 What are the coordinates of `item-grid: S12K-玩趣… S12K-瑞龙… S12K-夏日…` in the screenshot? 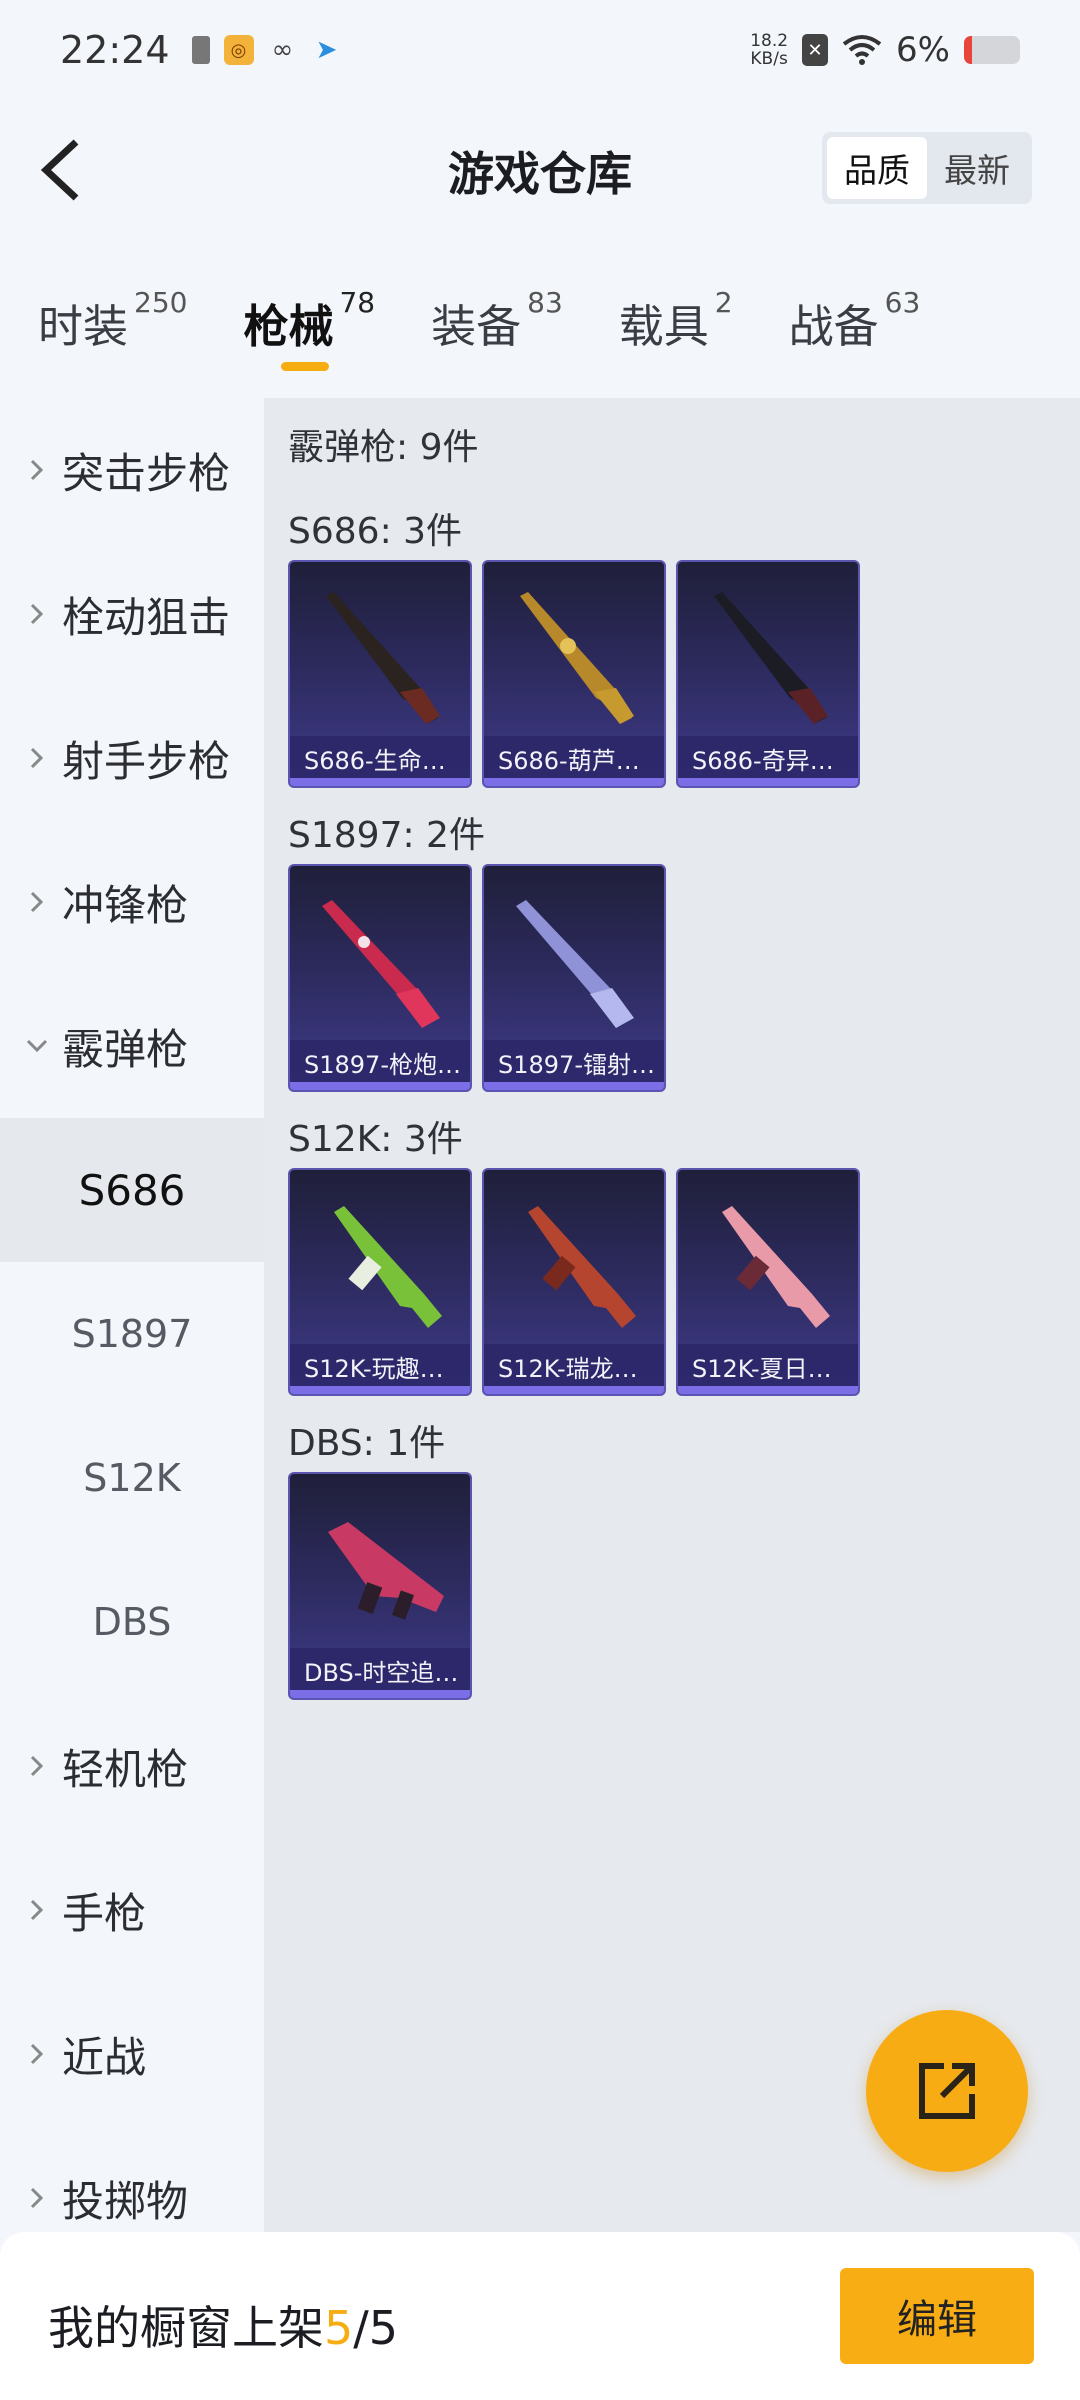 It's located at (684, 1282).